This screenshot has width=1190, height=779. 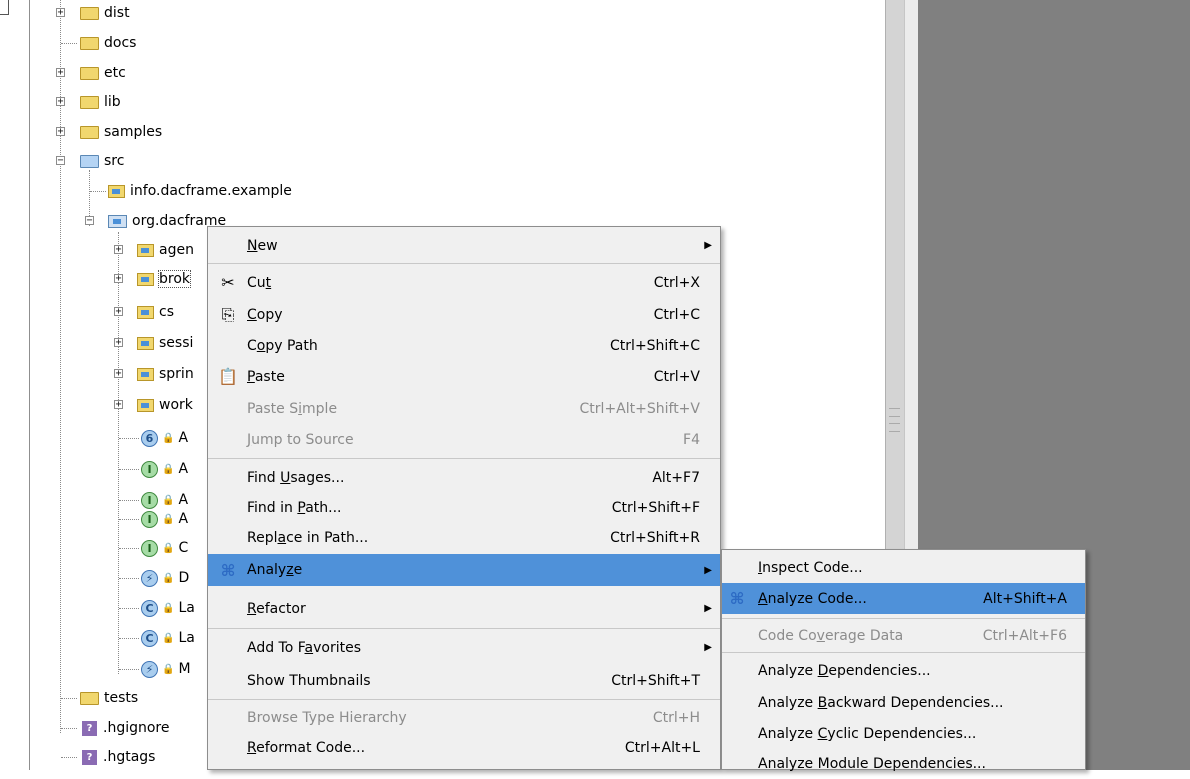 I want to click on tree-package: sprin, so click(x=165, y=374).